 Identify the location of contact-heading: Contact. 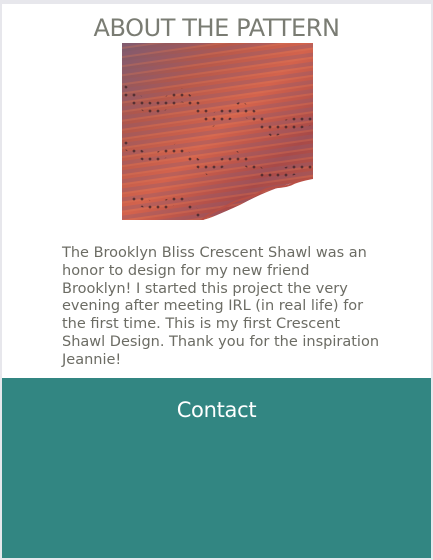
(216, 410).